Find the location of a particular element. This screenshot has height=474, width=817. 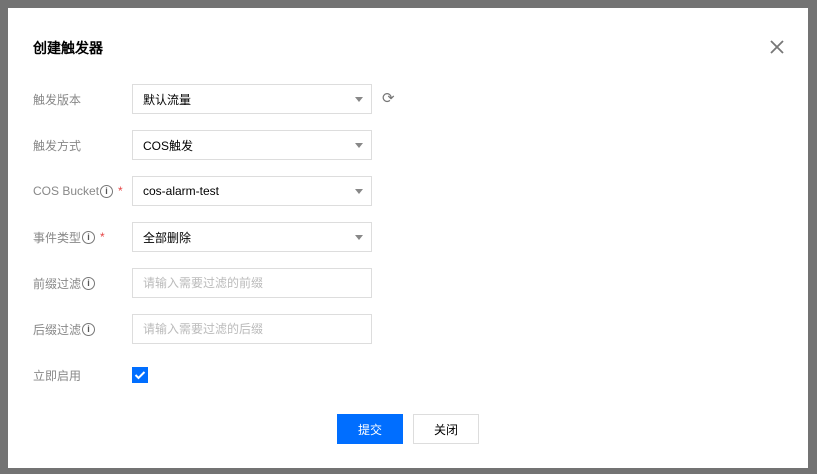

close-icon is located at coordinates (777, 47).